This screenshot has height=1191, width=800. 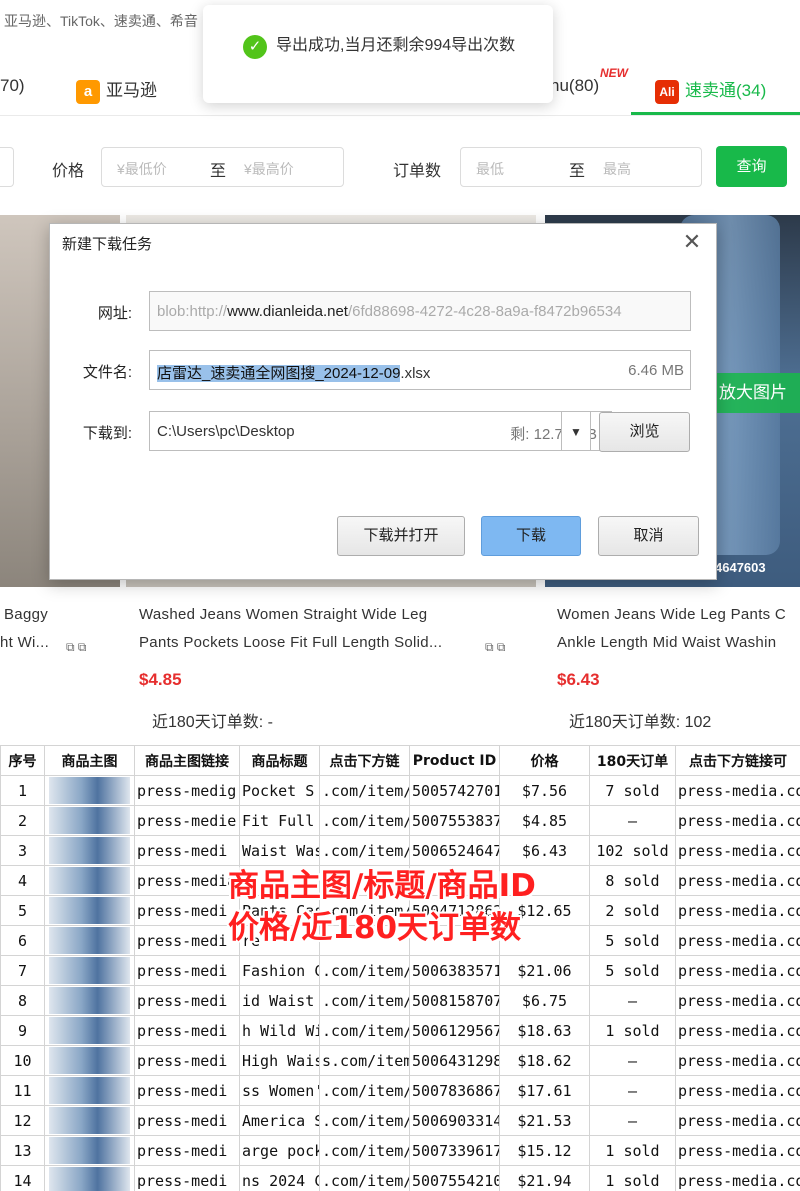 I want to click on card3-title-line1: Women Jeans Wide Leg Pants C, so click(x=678, y=614).